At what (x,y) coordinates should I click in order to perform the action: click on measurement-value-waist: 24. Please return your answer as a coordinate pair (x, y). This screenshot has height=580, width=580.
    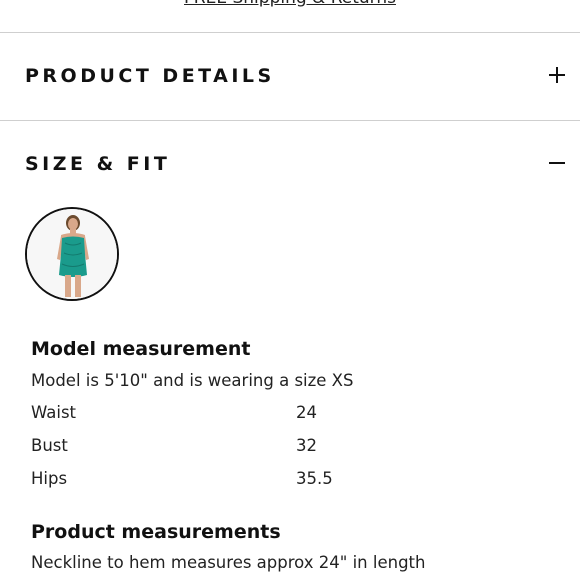
    Looking at the image, I should click on (306, 412).